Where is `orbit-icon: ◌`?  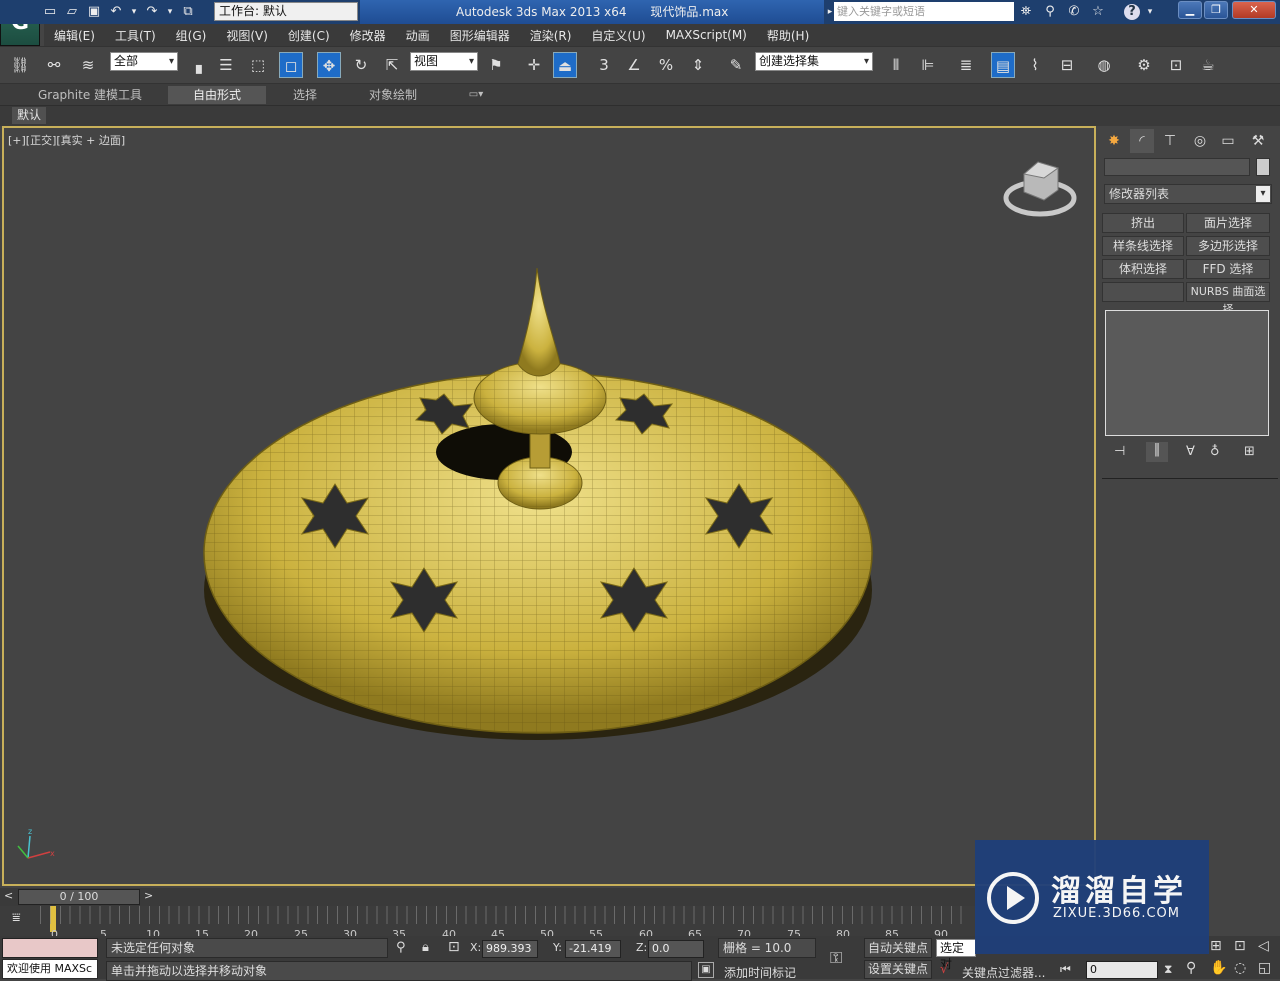
orbit-icon: ◌ is located at coordinates (1240, 968).